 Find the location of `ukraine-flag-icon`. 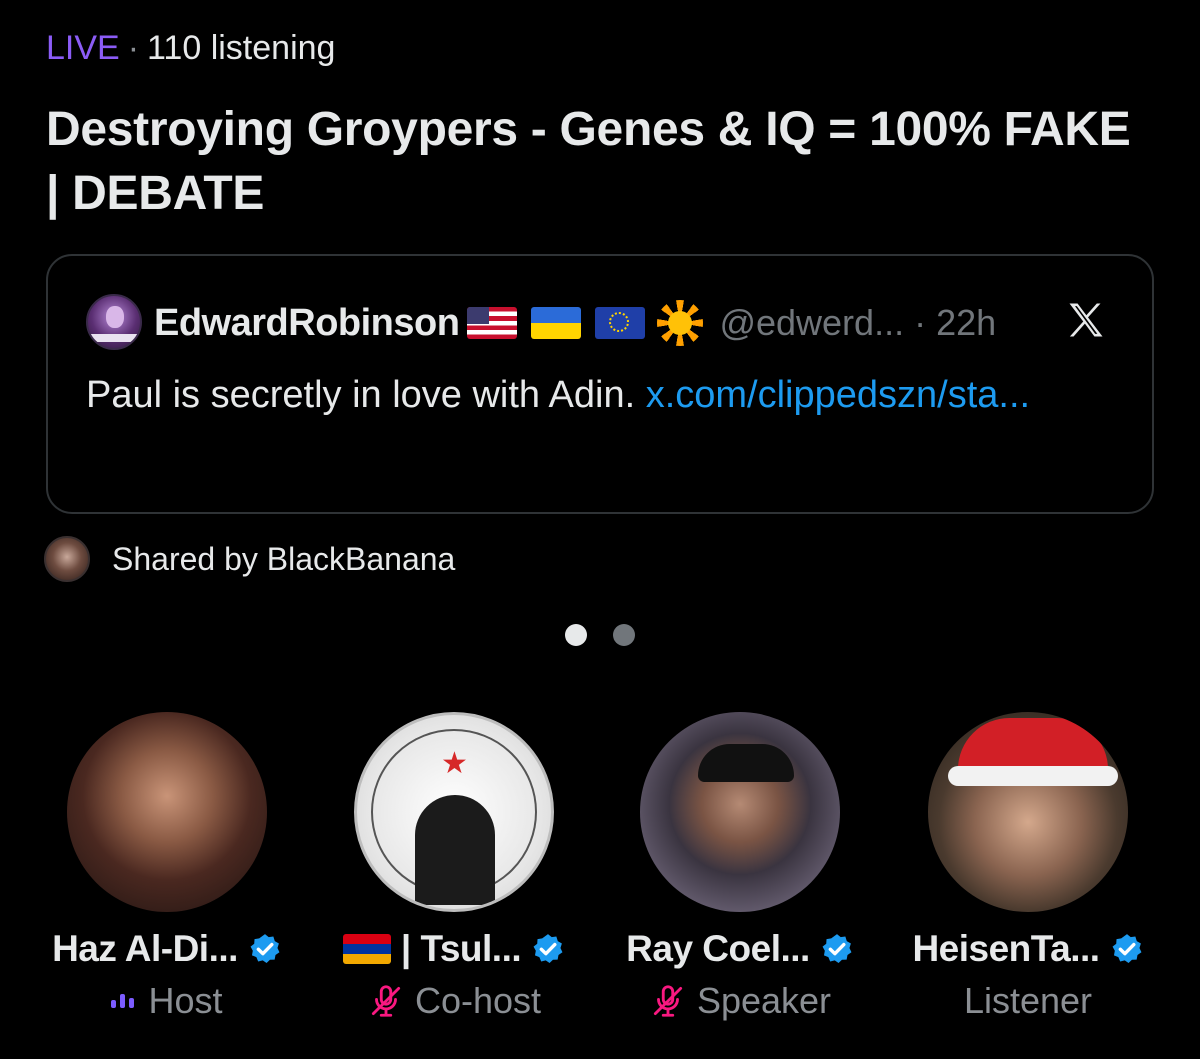

ukraine-flag-icon is located at coordinates (556, 323).